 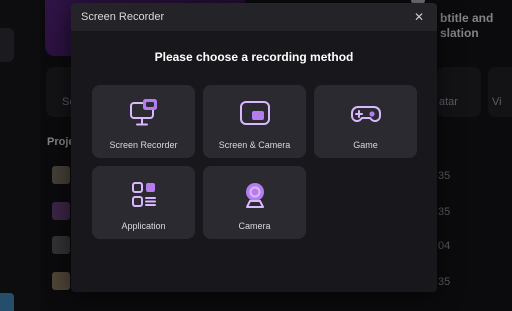 I want to click on webcam-icon, so click(x=255, y=195).